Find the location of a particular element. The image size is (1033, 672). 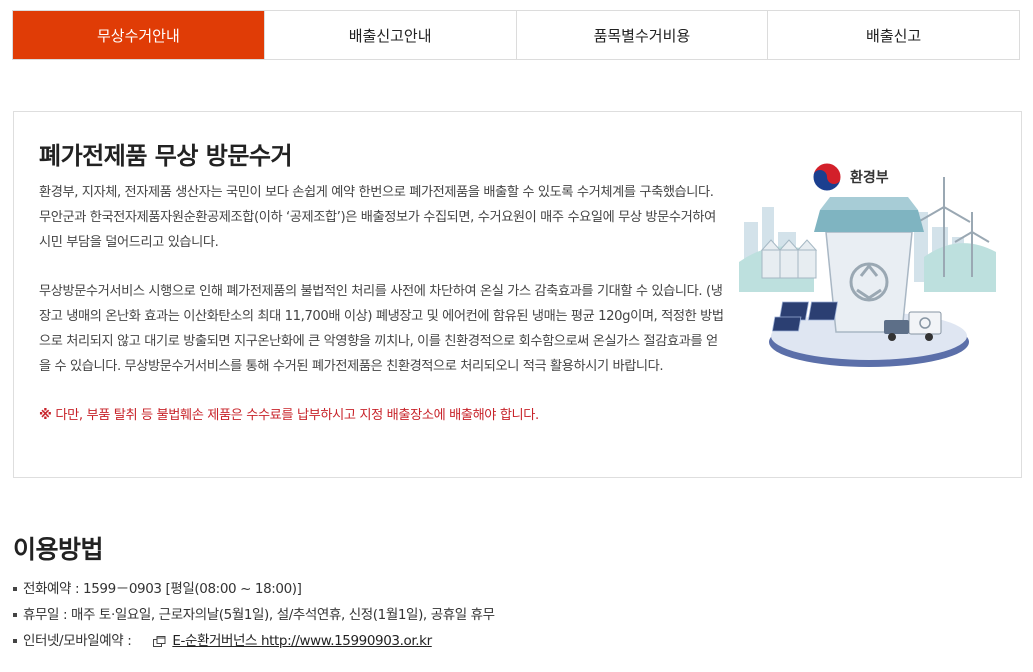

phone-reservation-text: 전화예약 : 1599－0903 [평일(08:00 ~ 18:00)] is located at coordinates (162, 589).